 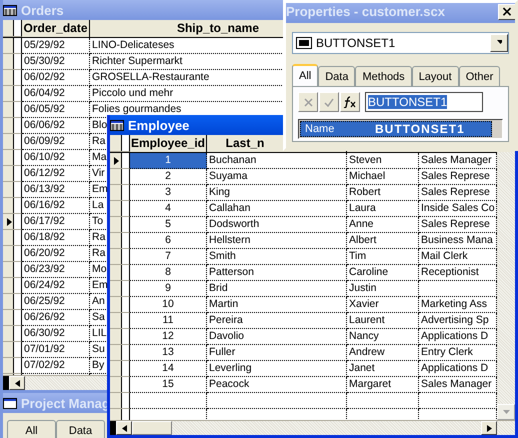 I want to click on table-cell: Brid, so click(x=277, y=289).